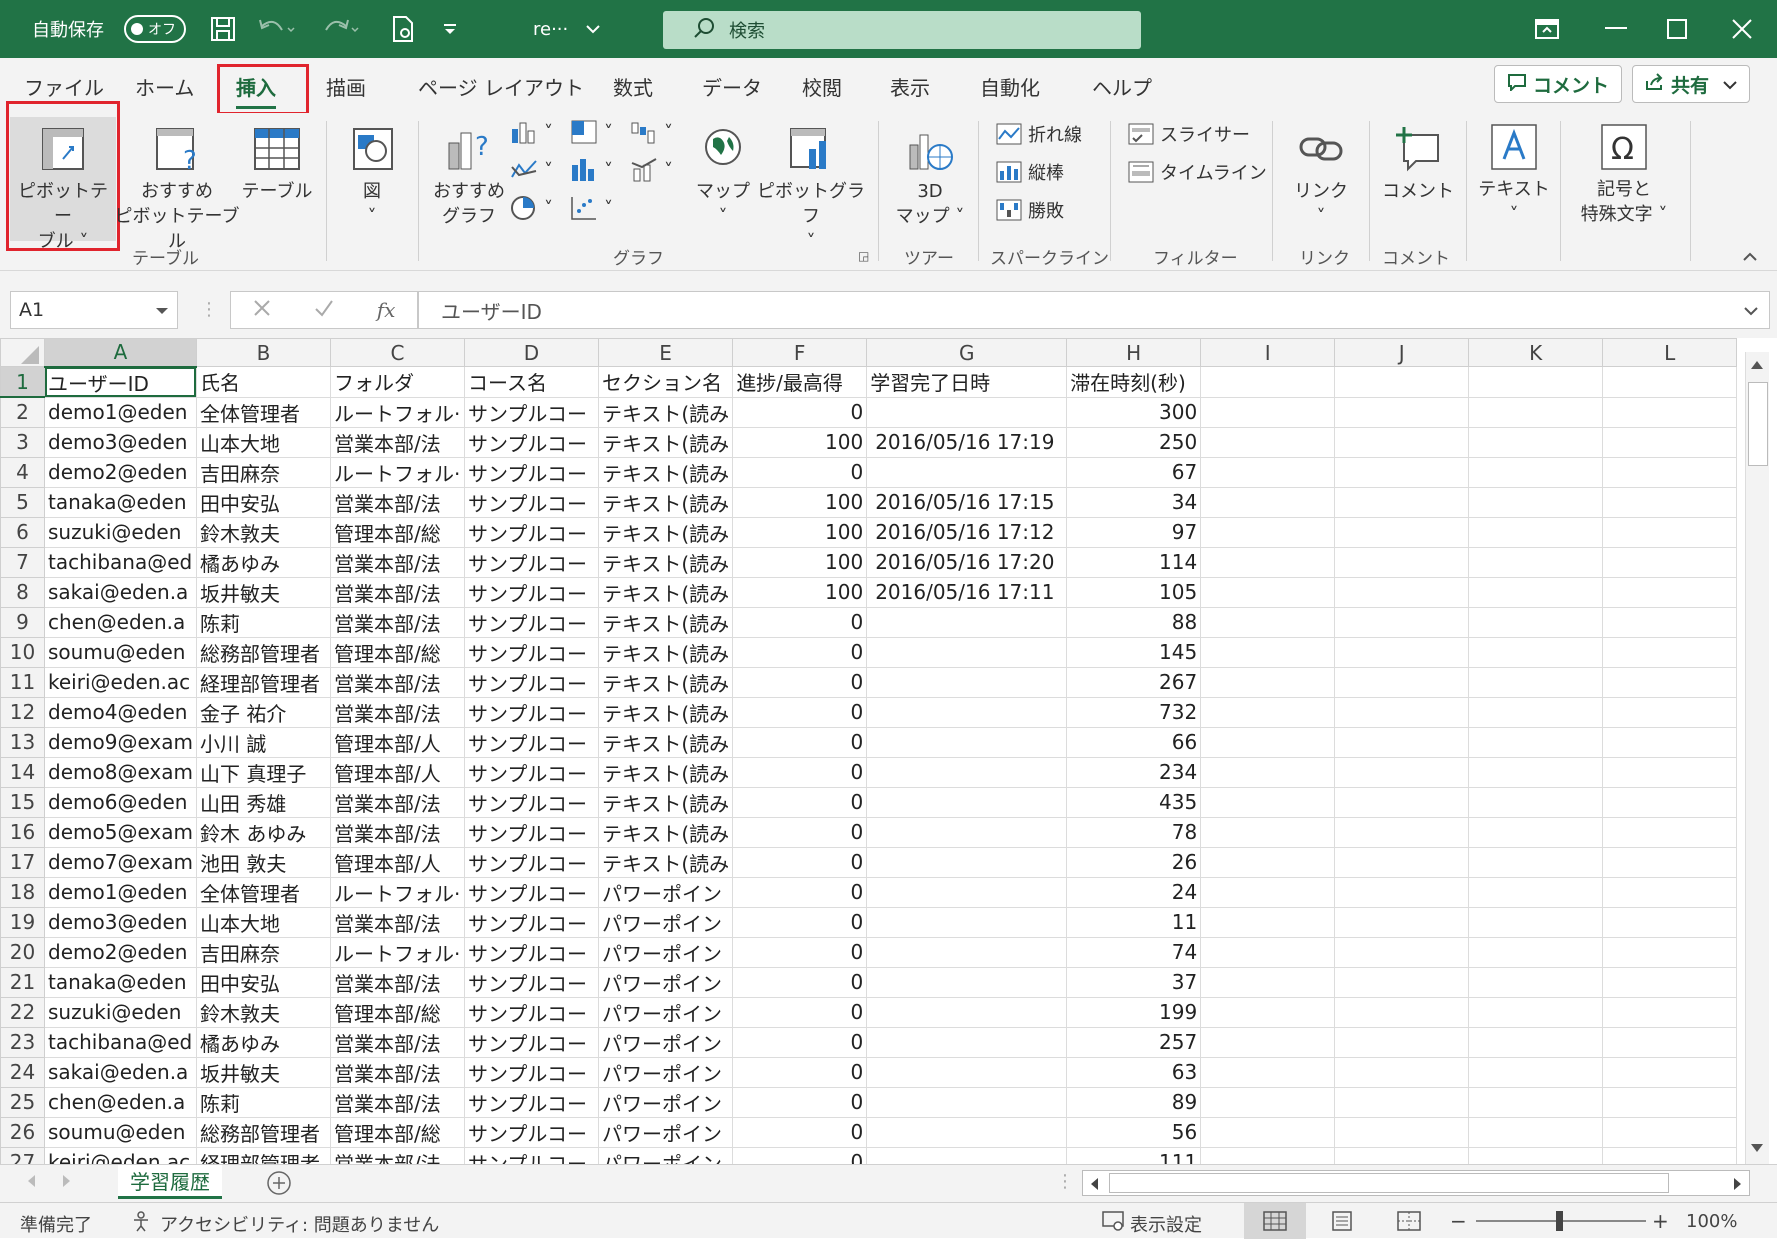  What do you see at coordinates (120, 1102) in the screenshot?
I see `cell: chen@eden.a` at bounding box center [120, 1102].